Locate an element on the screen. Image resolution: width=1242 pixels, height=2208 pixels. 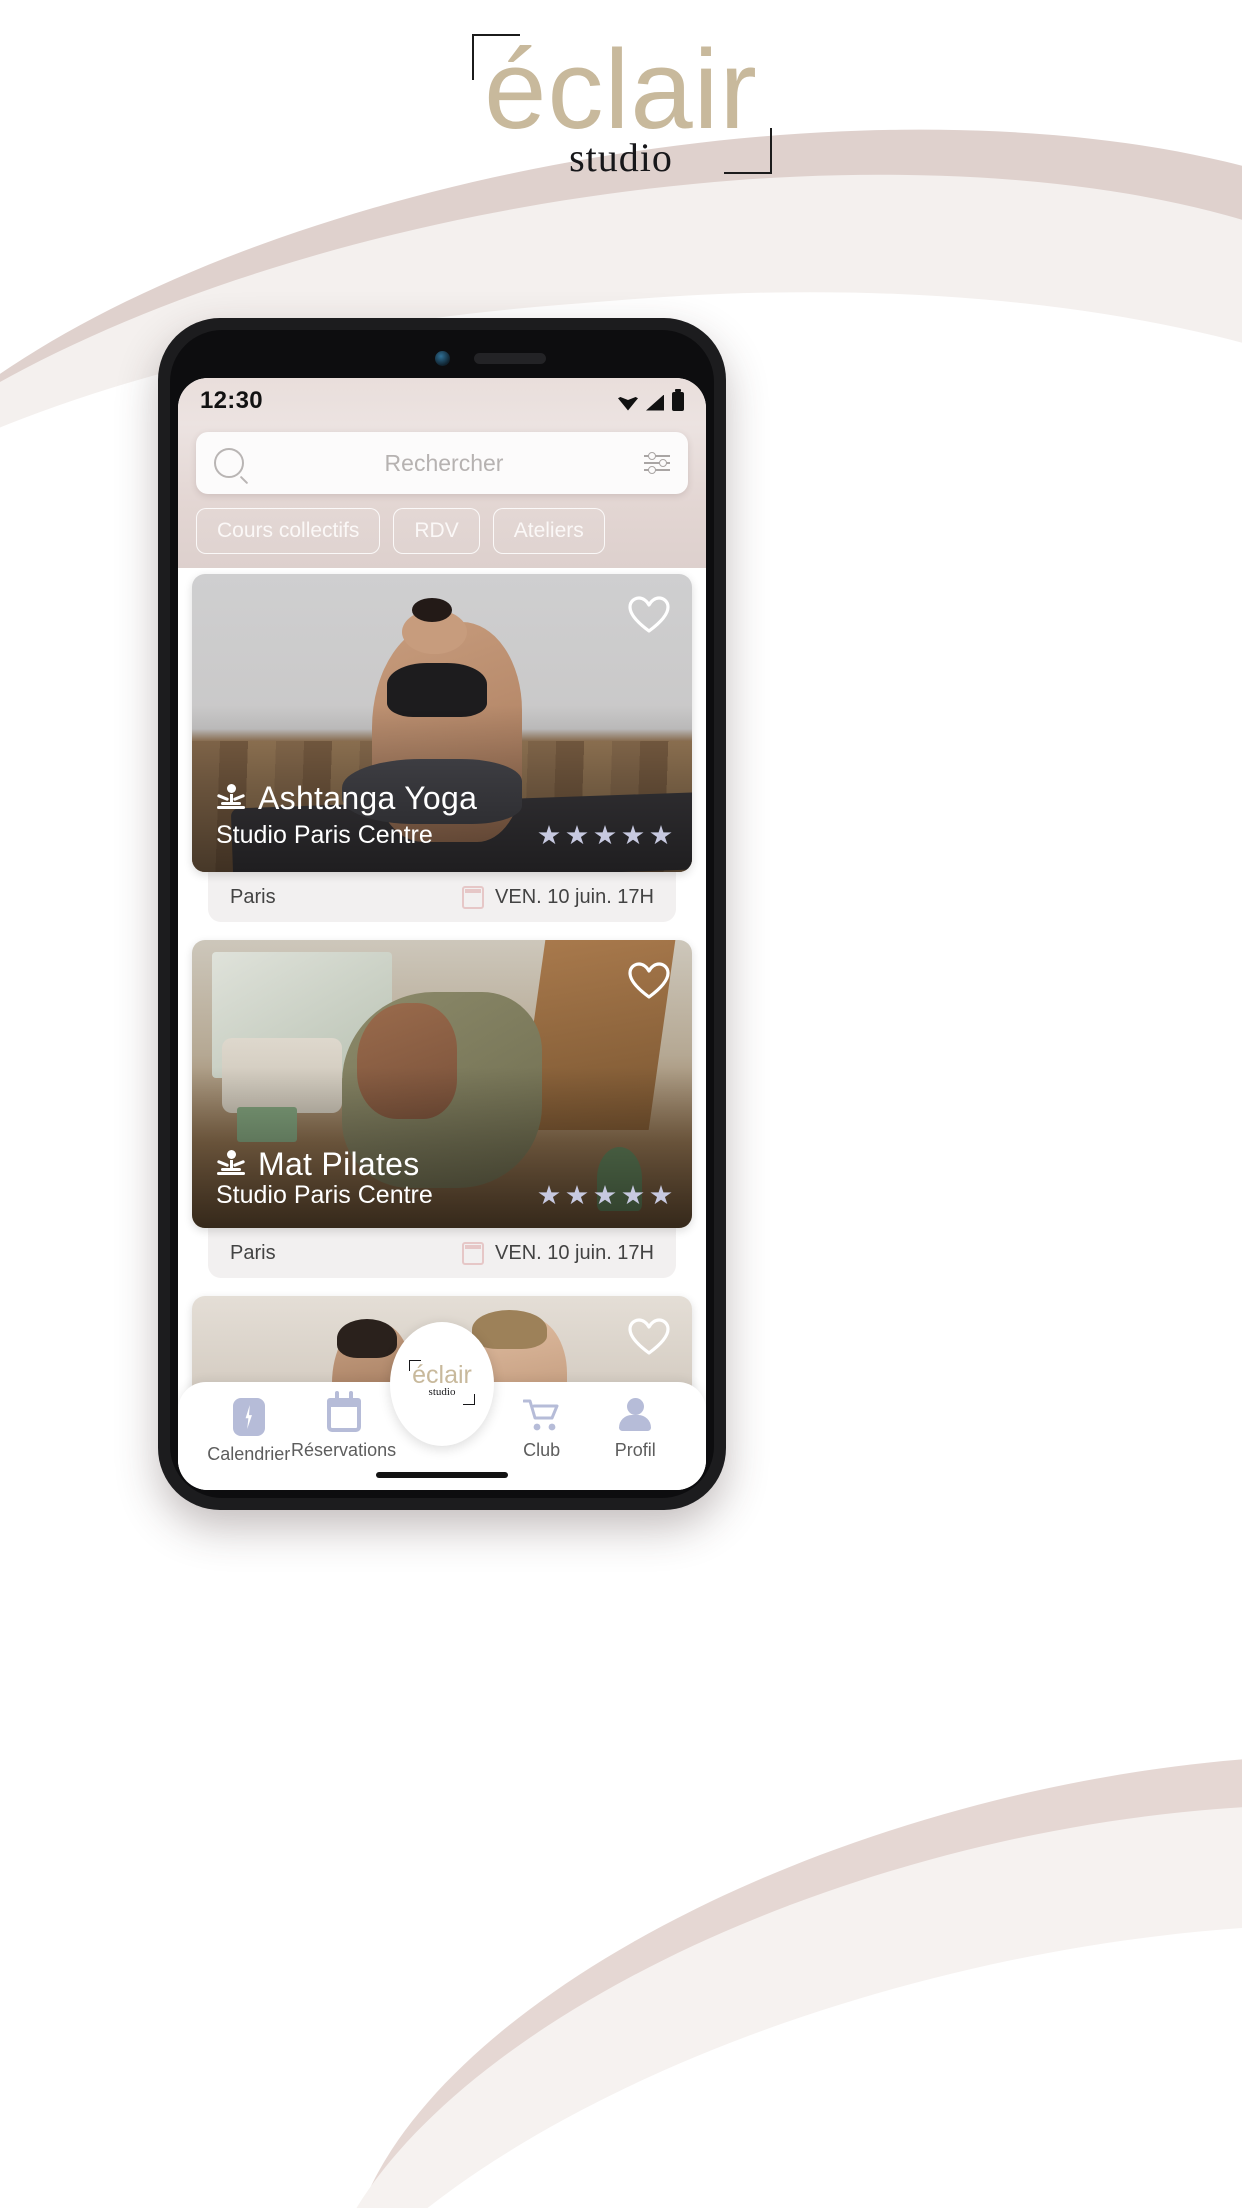
class-card-image: Ashtanga Yoga Studio Paris Centre is located at coordinates (442, 723).